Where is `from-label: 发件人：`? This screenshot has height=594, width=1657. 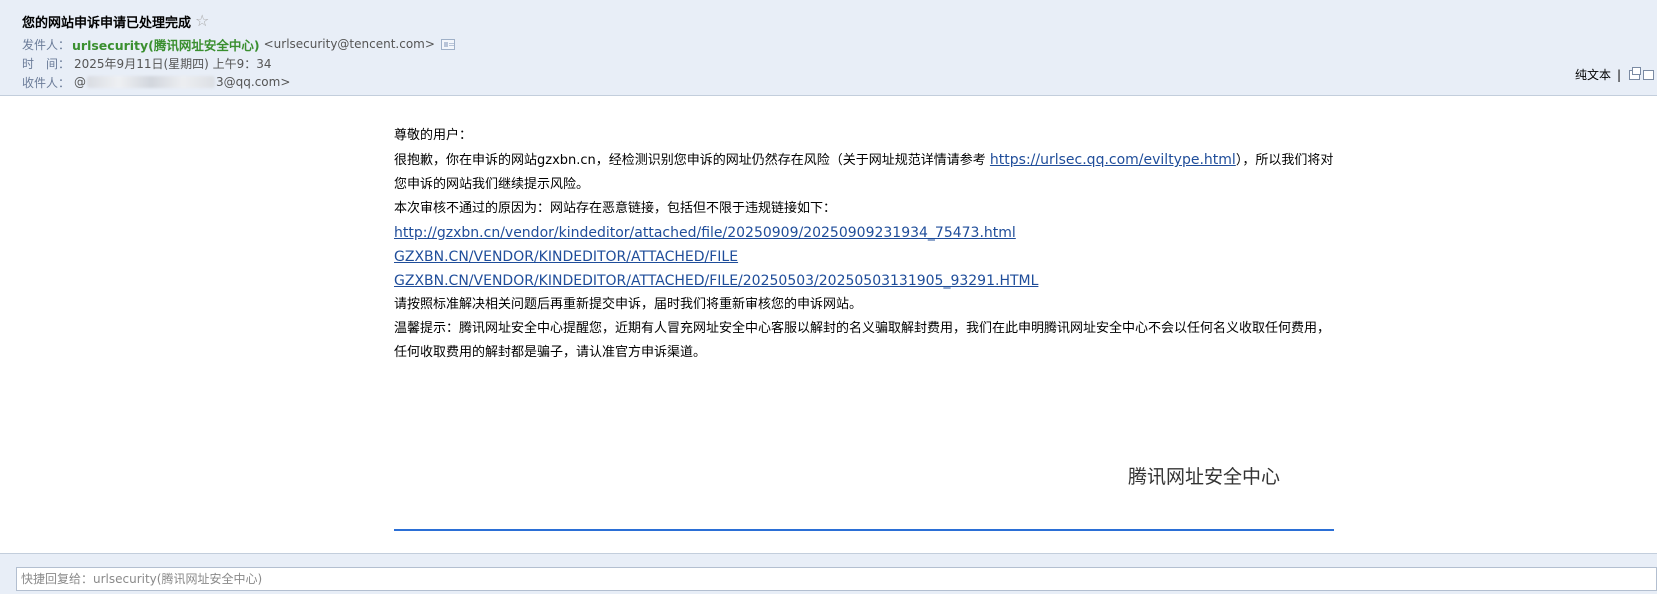 from-label: 发件人： is located at coordinates (46, 44).